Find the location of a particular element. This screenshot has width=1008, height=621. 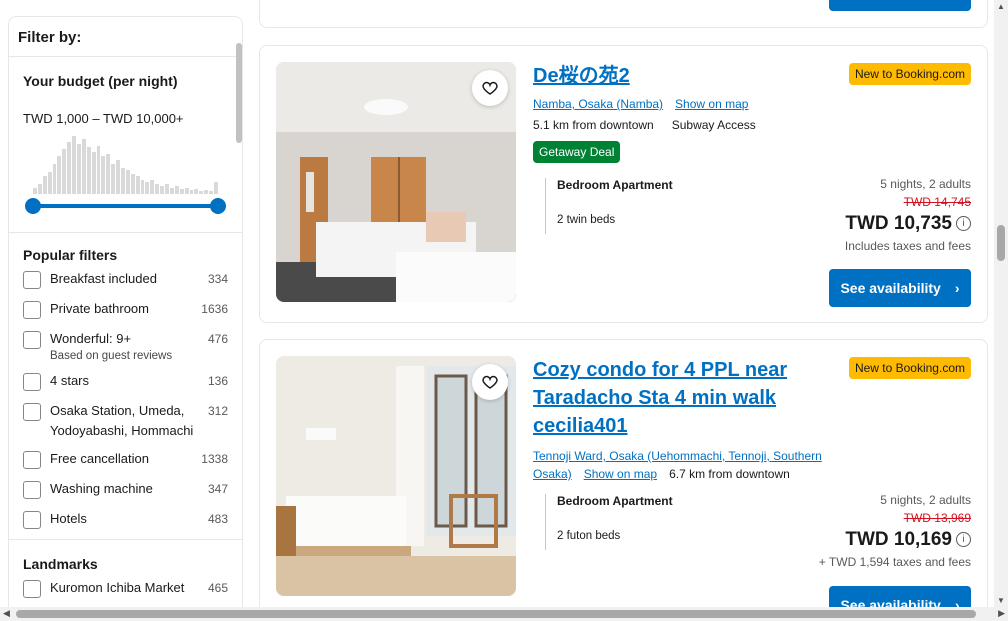

price-value: TWD 10,735 is located at coordinates (898, 223).